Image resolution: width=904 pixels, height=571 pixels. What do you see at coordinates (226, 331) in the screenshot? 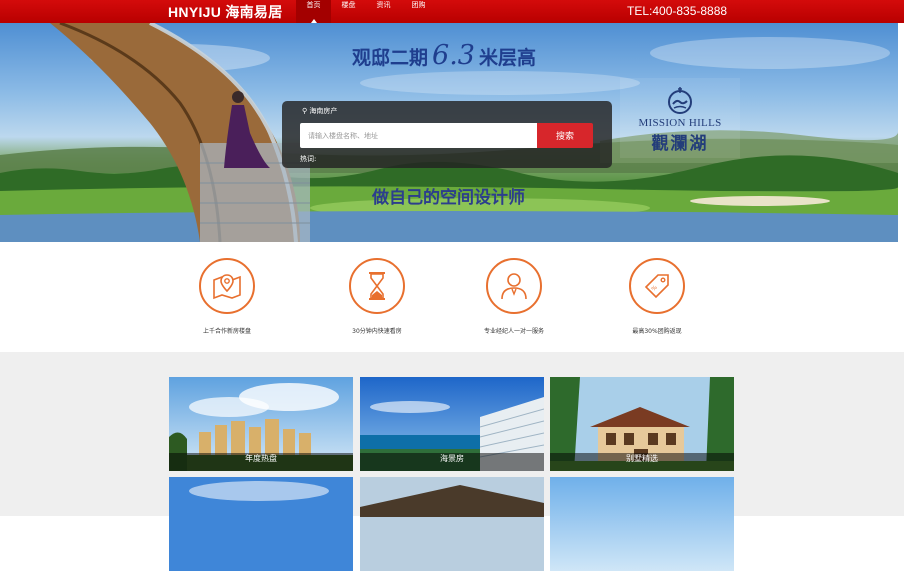
I see `feature-label: 上千合作新房楼盘` at bounding box center [226, 331].